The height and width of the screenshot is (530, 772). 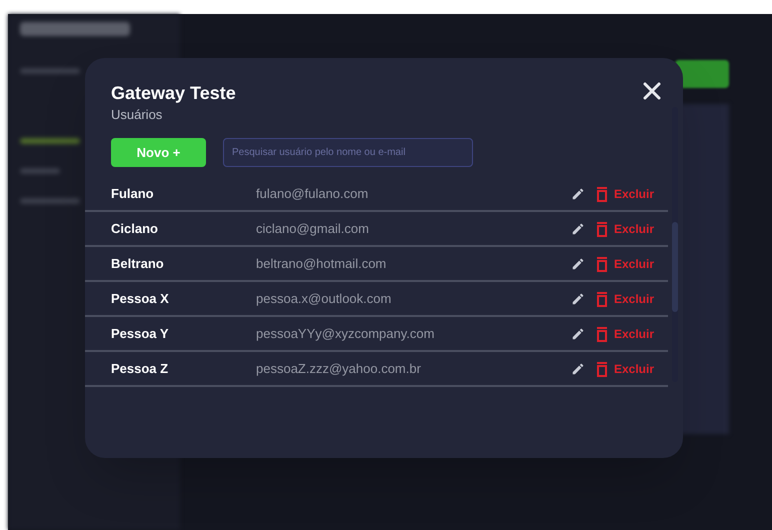 I want to click on user-email: pessoaYYy@xyzcompany.com, so click(x=346, y=333).